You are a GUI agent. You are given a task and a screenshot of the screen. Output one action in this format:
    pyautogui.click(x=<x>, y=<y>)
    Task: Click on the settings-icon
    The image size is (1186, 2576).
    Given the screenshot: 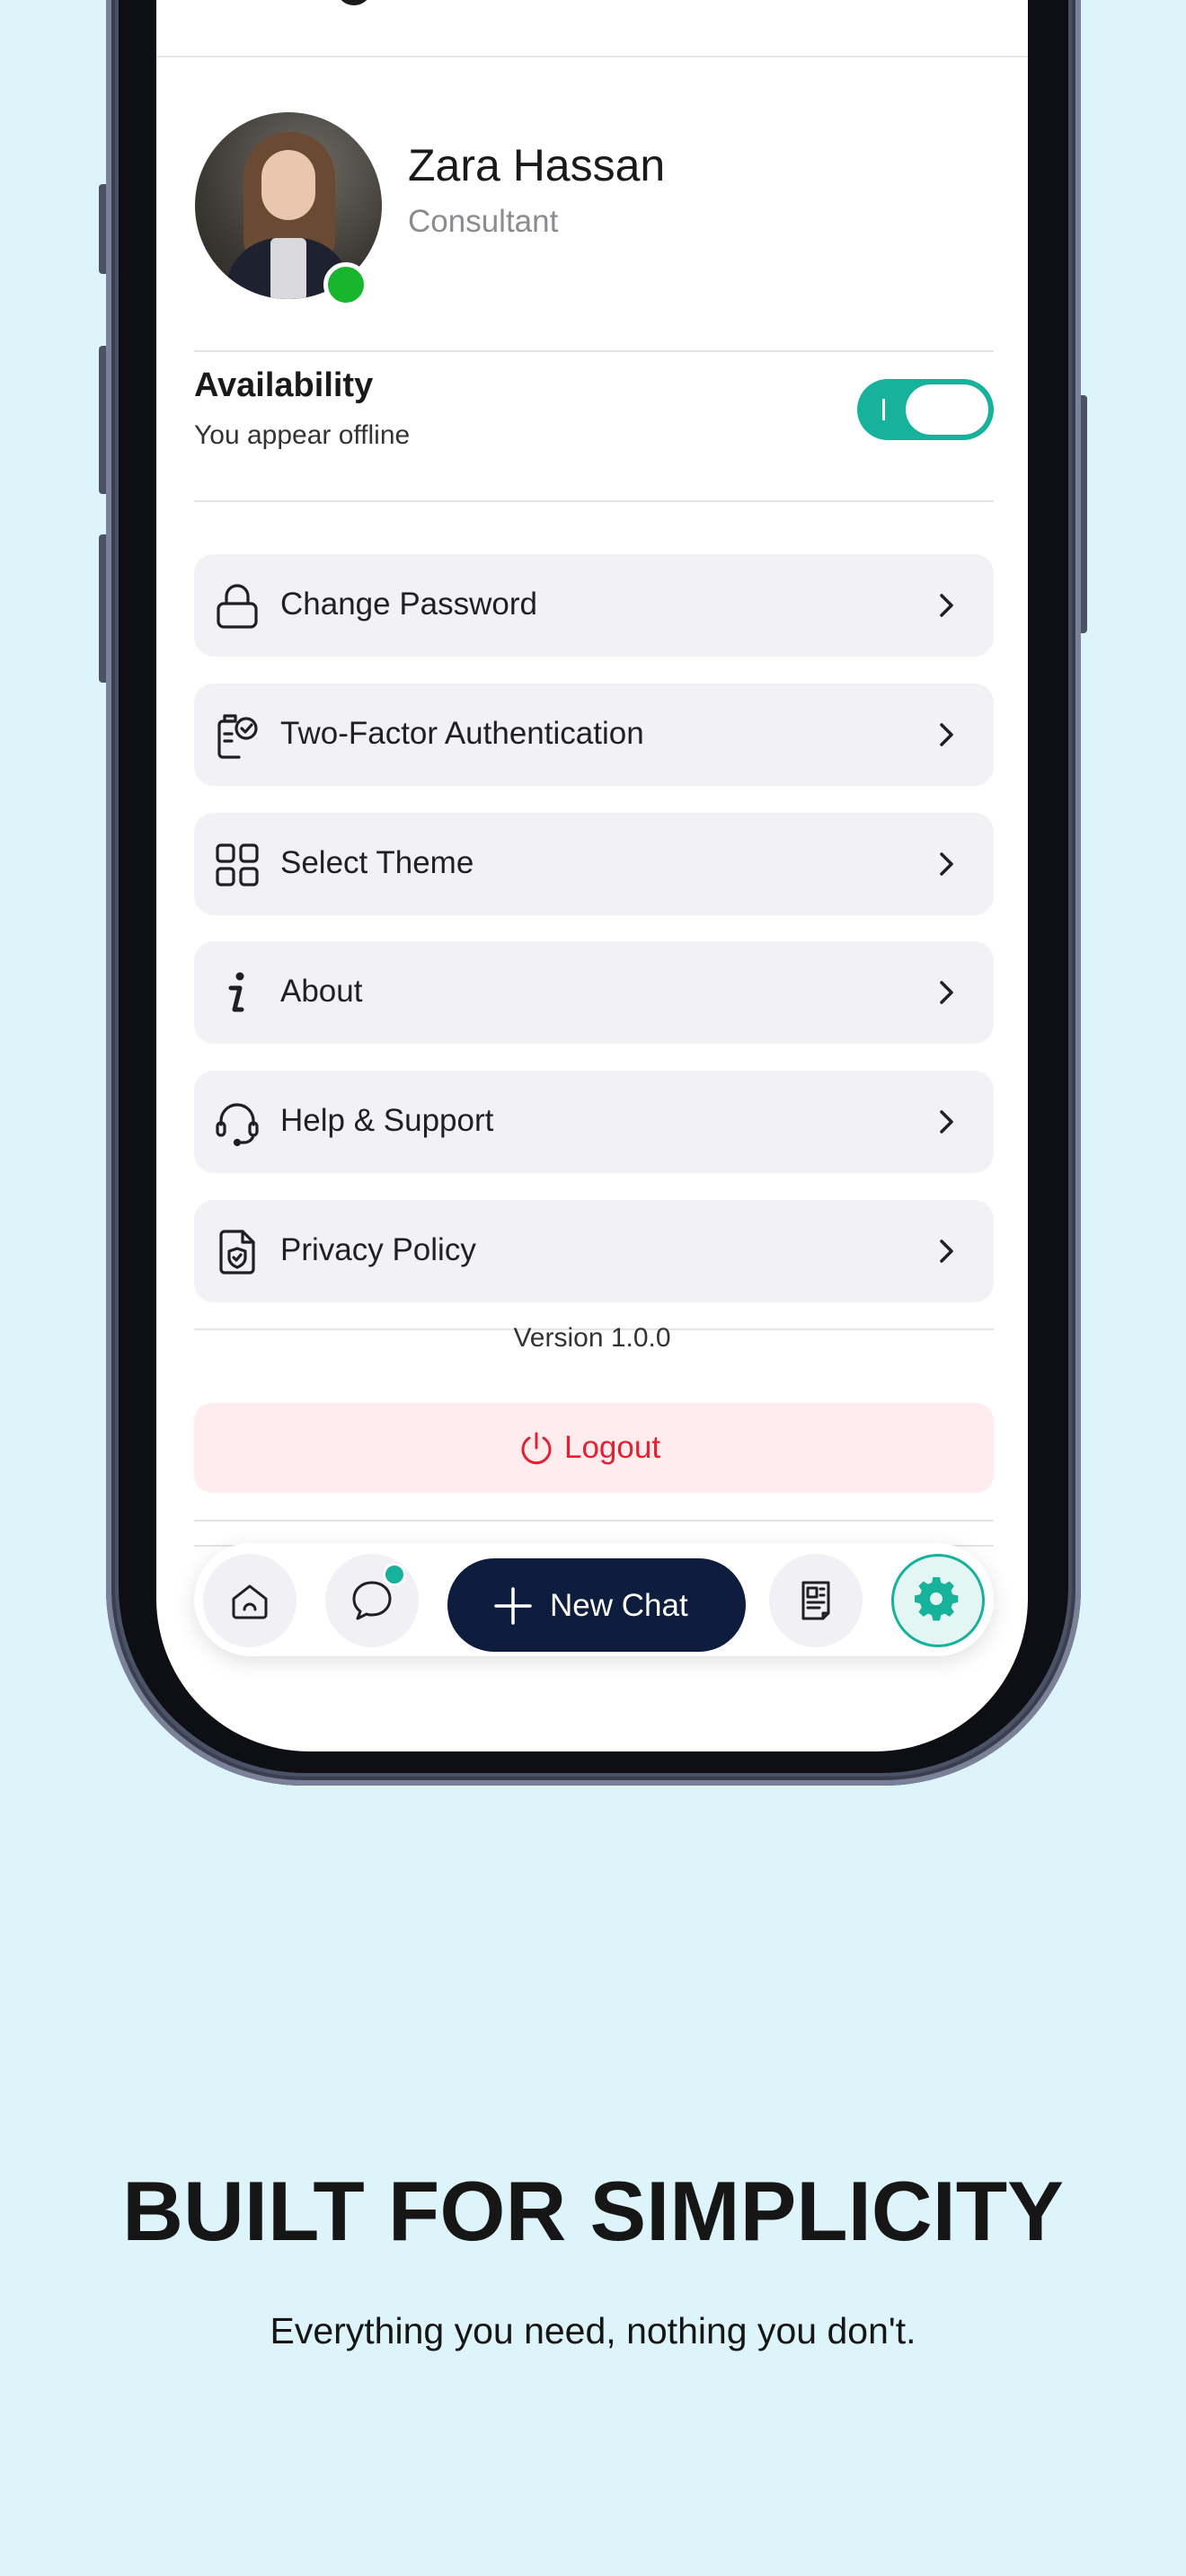 What is the action you would take?
    pyautogui.click(x=937, y=1599)
    